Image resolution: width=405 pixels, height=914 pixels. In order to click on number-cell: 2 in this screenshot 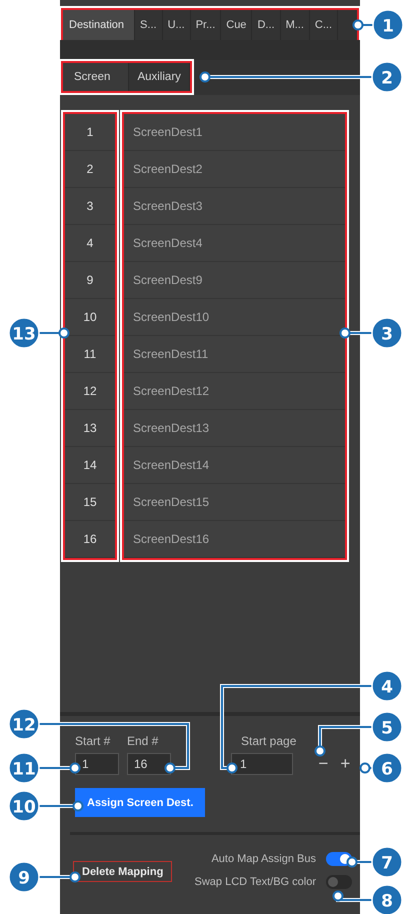, I will do `click(90, 169)`.